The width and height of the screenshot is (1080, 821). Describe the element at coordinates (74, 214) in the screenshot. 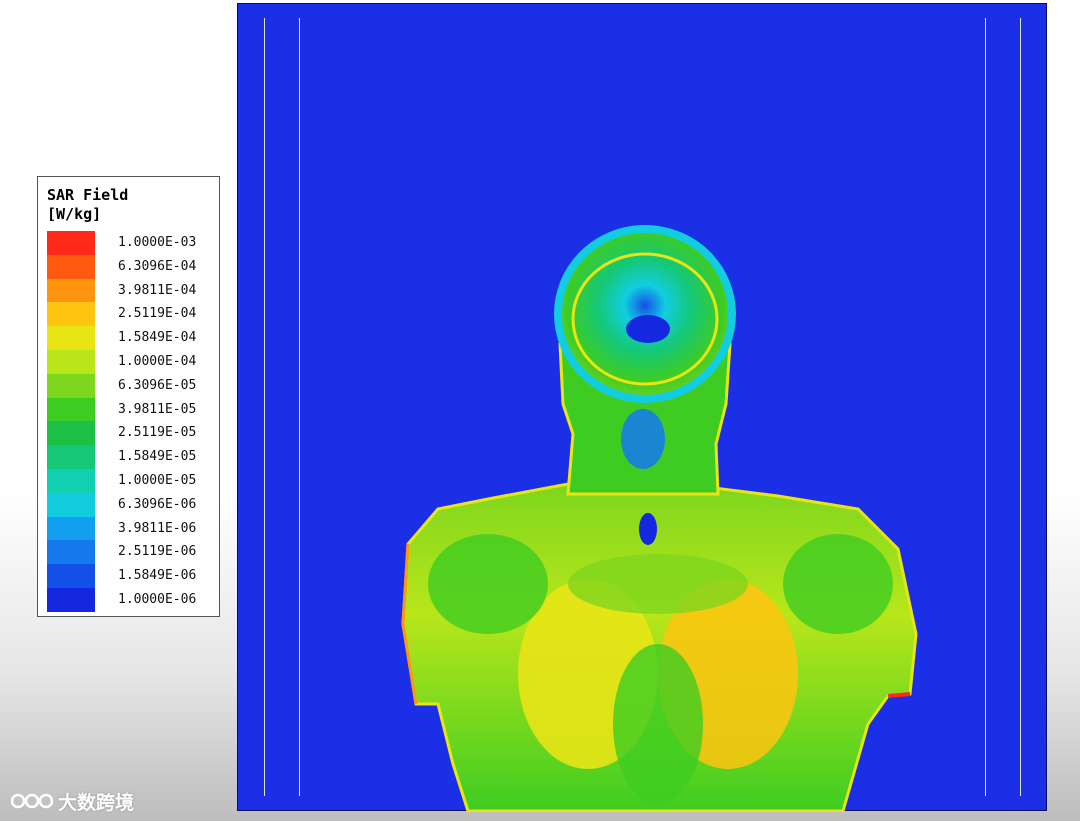

I see `legend-title-unit: [W/kg]` at that location.